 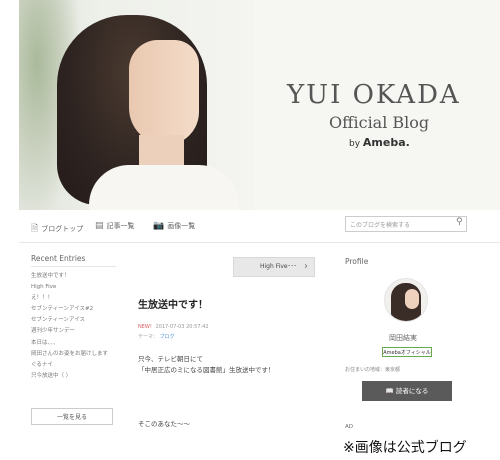 I want to click on recent-entry-link: 岡田さんのお姿をお届けします, so click(x=73, y=354).